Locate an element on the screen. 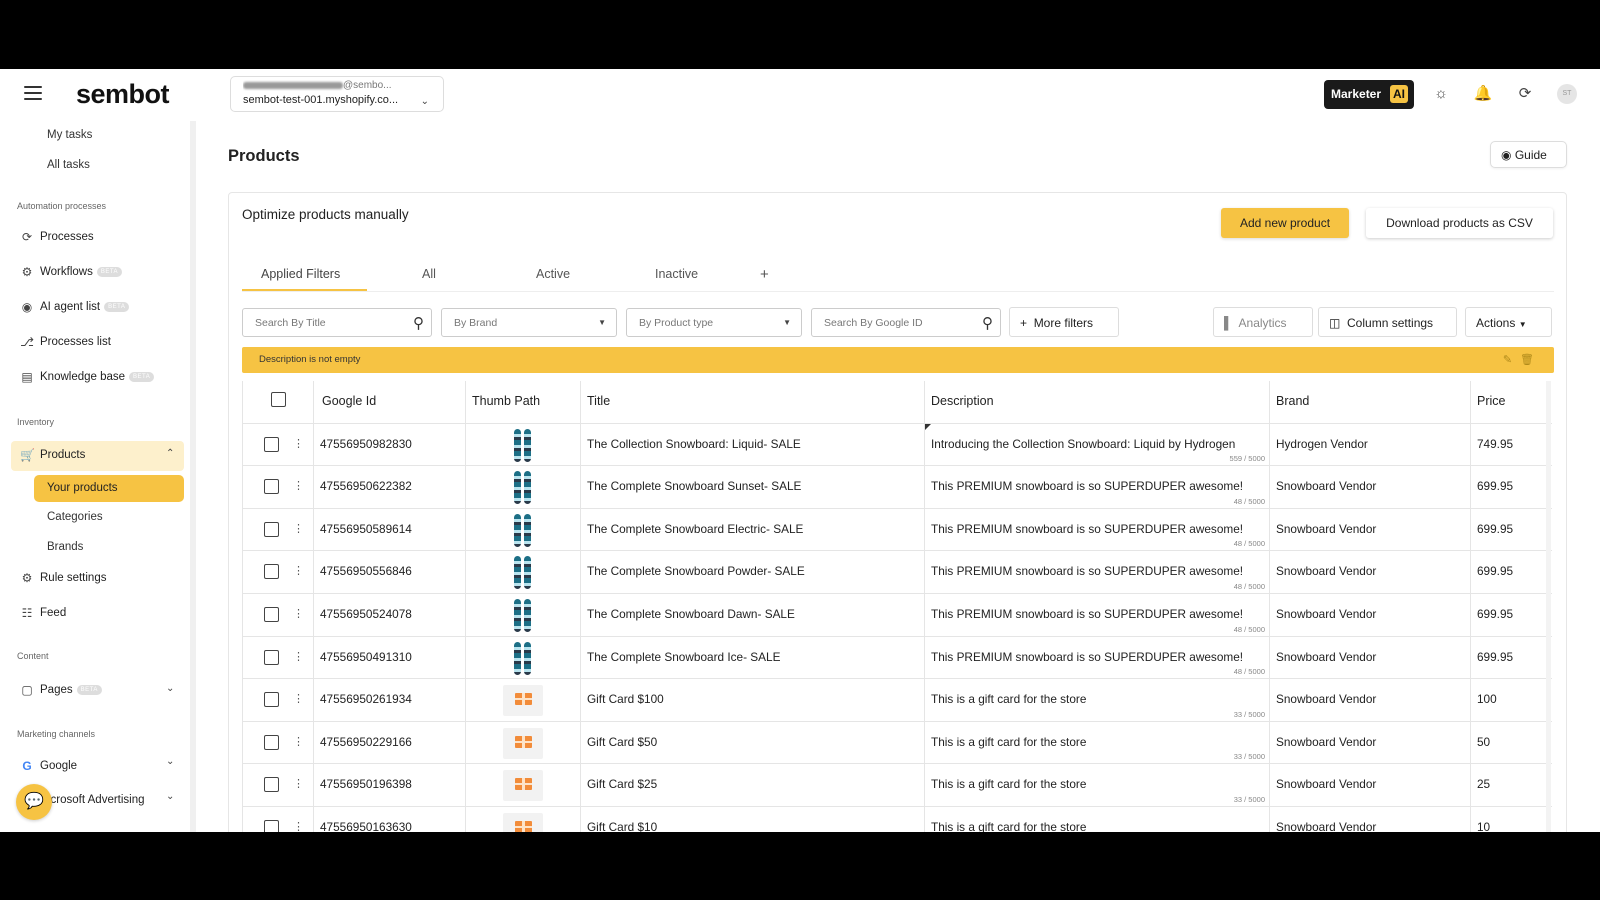 The width and height of the screenshot is (1600, 900). cell-title: The Collection Snowboard: Liquid- SALE is located at coordinates (753, 444).